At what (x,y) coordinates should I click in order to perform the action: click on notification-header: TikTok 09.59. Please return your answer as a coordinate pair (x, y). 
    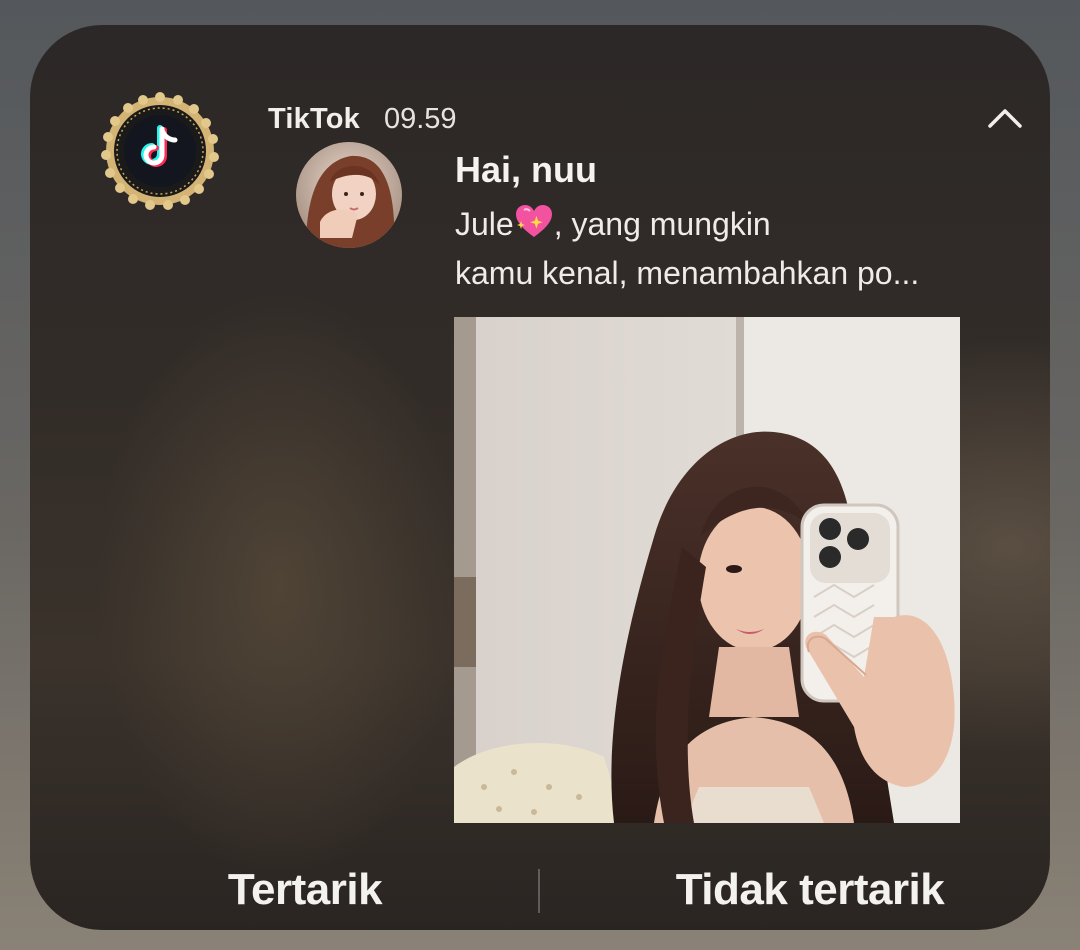
    Looking at the image, I should click on (362, 119).